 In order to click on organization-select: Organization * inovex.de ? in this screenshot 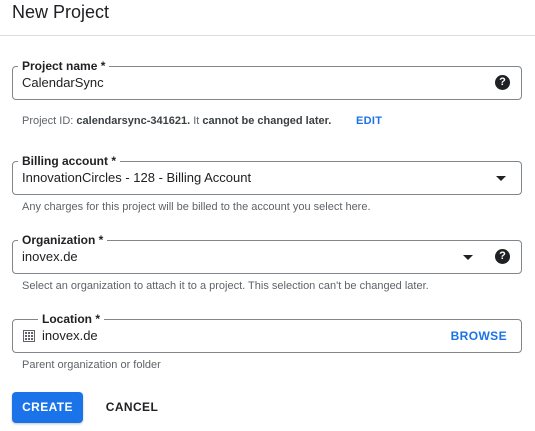, I will do `click(267, 253)`.